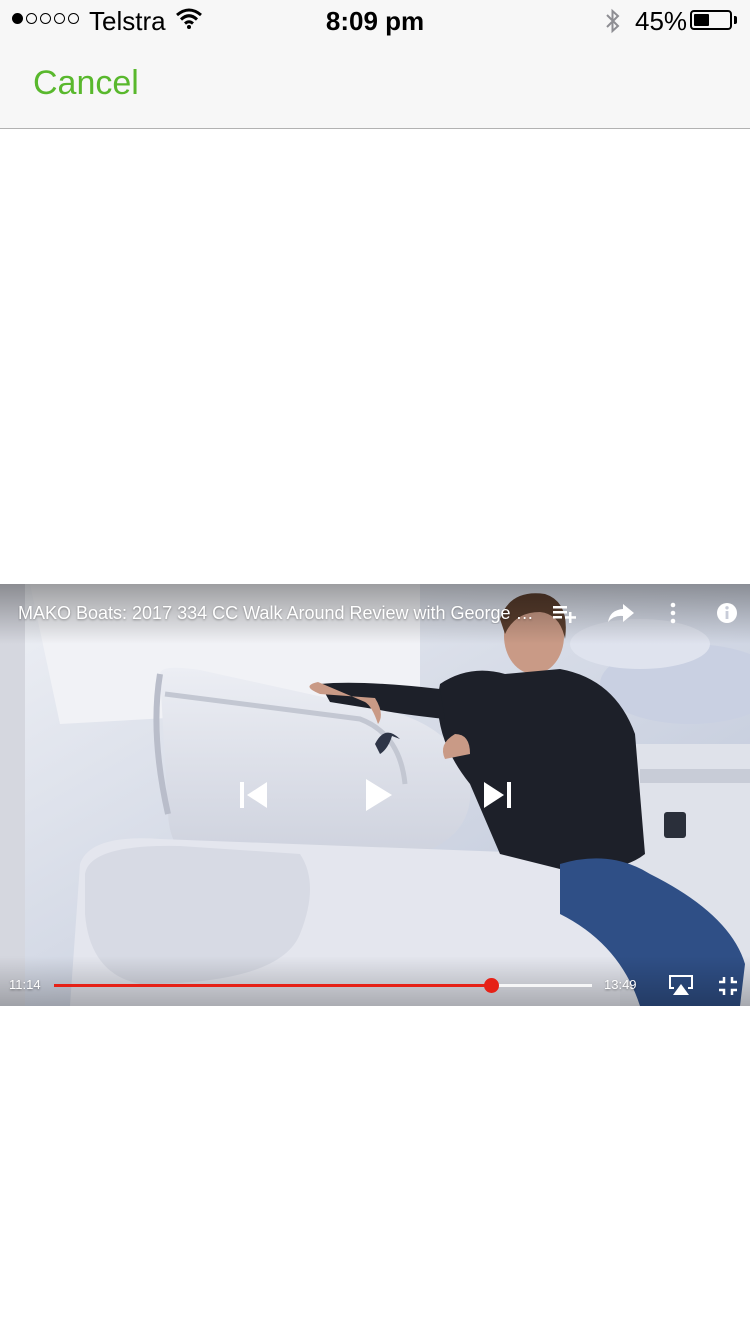 This screenshot has height=1334, width=750. What do you see at coordinates (613, 23) in the screenshot?
I see `bluetooth-icon` at bounding box center [613, 23].